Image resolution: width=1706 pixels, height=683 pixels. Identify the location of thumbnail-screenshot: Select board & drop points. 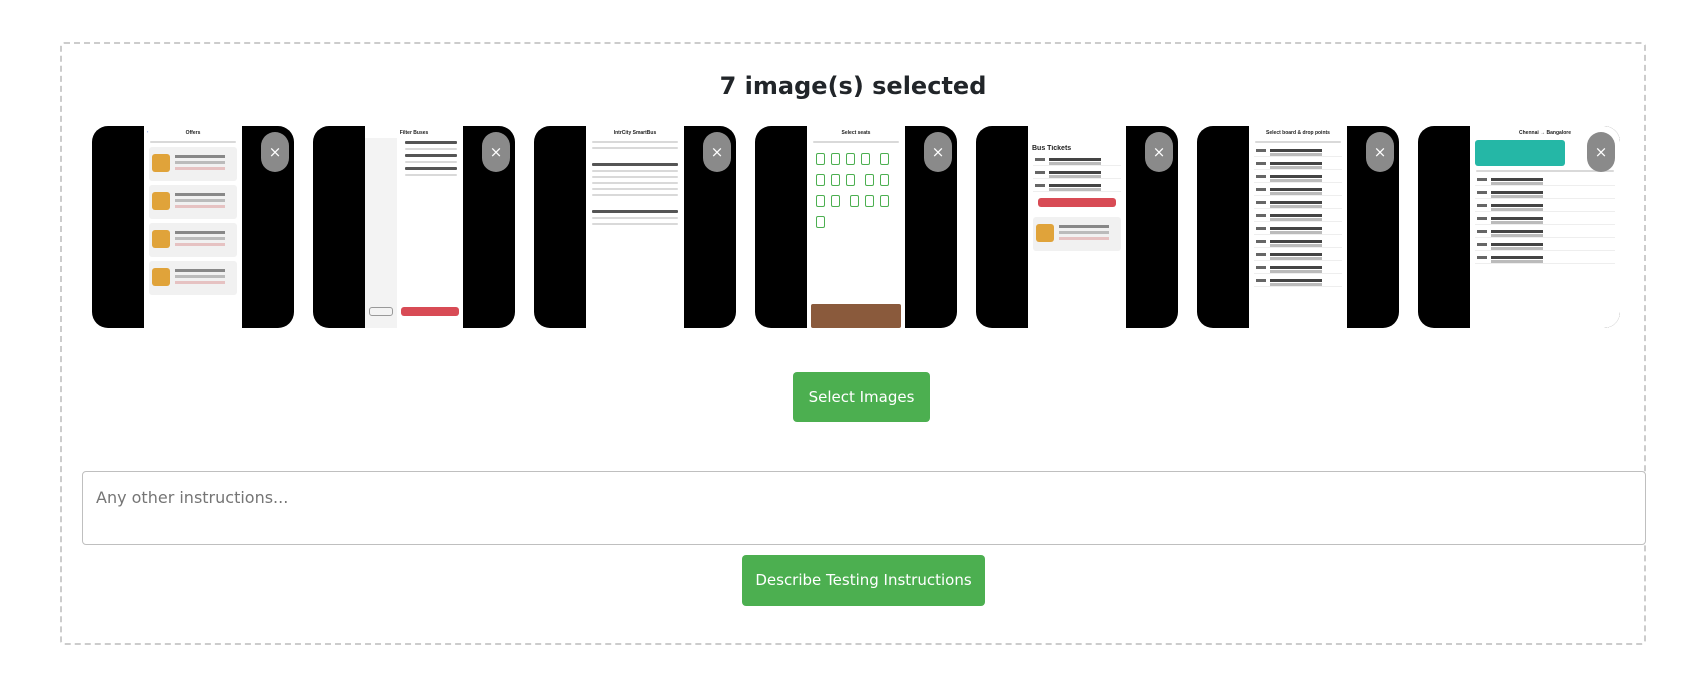
(1298, 227).